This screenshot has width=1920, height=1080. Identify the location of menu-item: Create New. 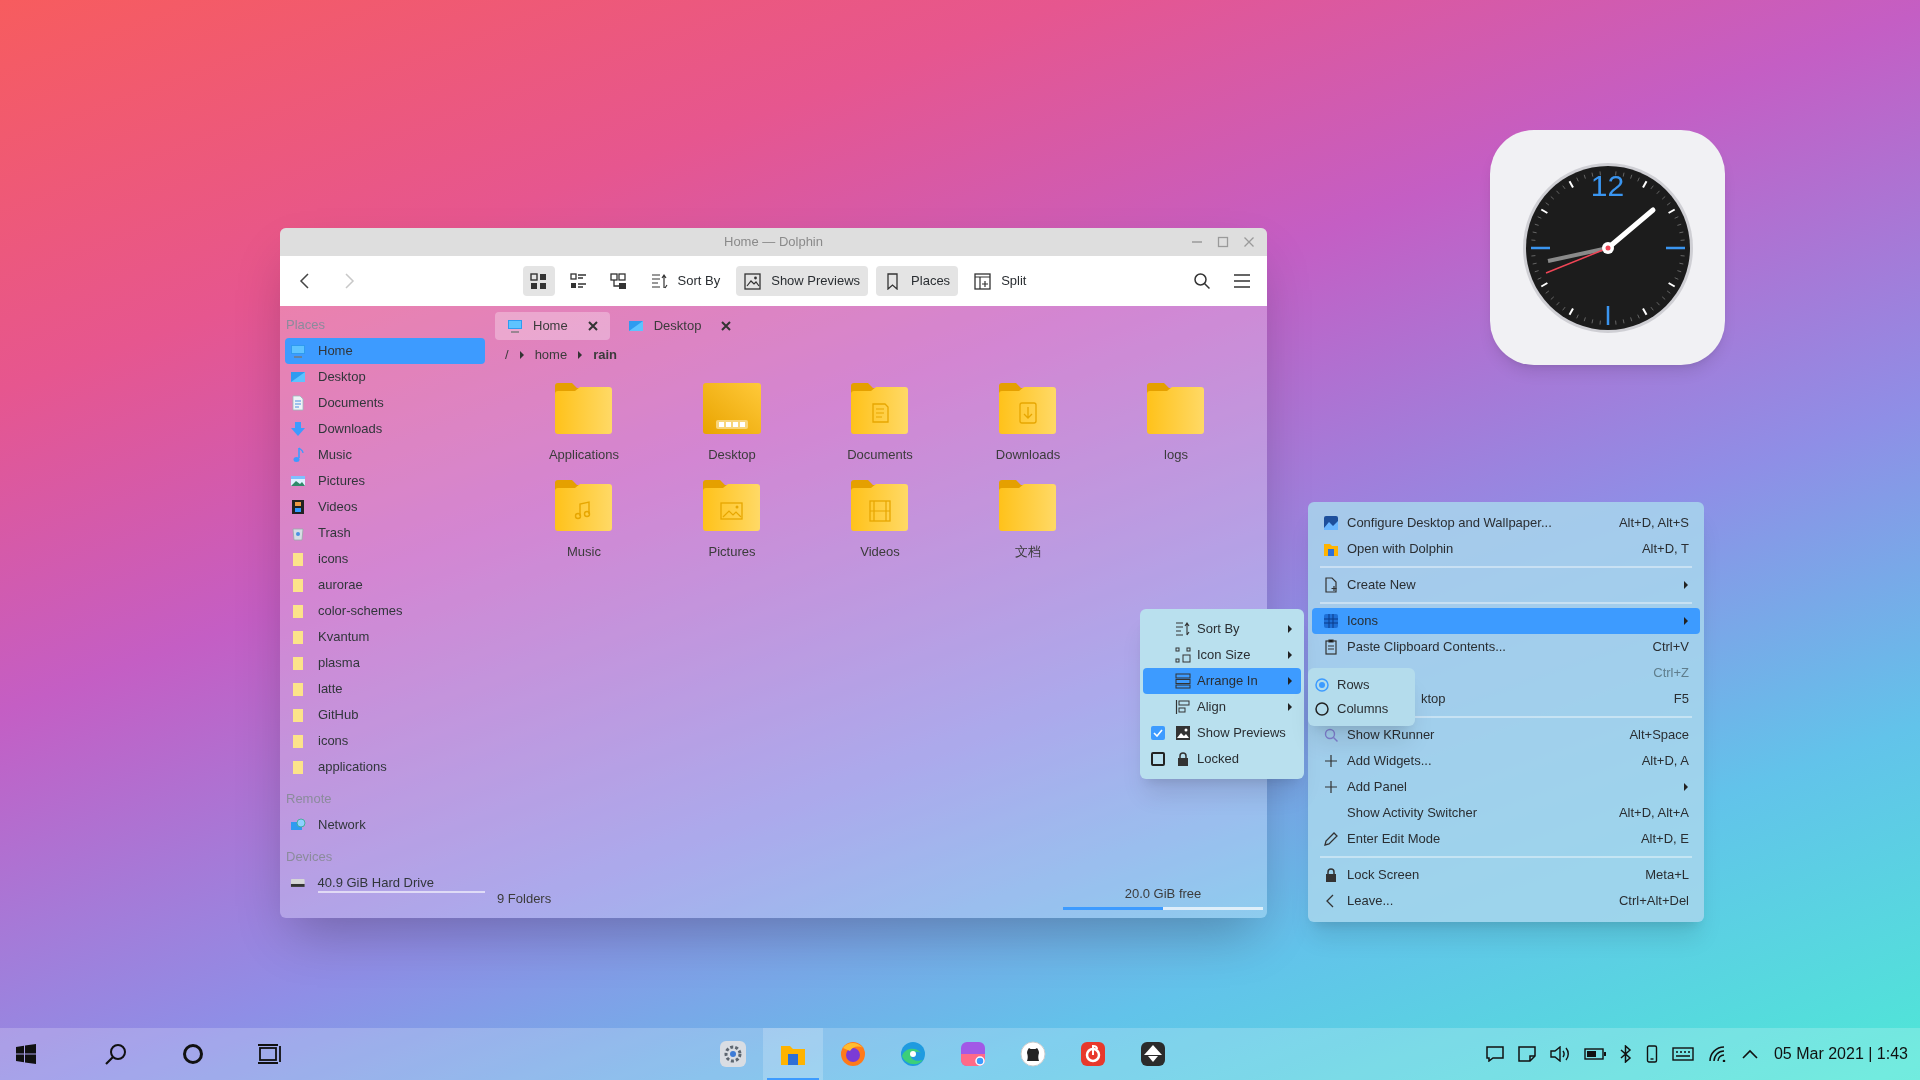
(1506, 585).